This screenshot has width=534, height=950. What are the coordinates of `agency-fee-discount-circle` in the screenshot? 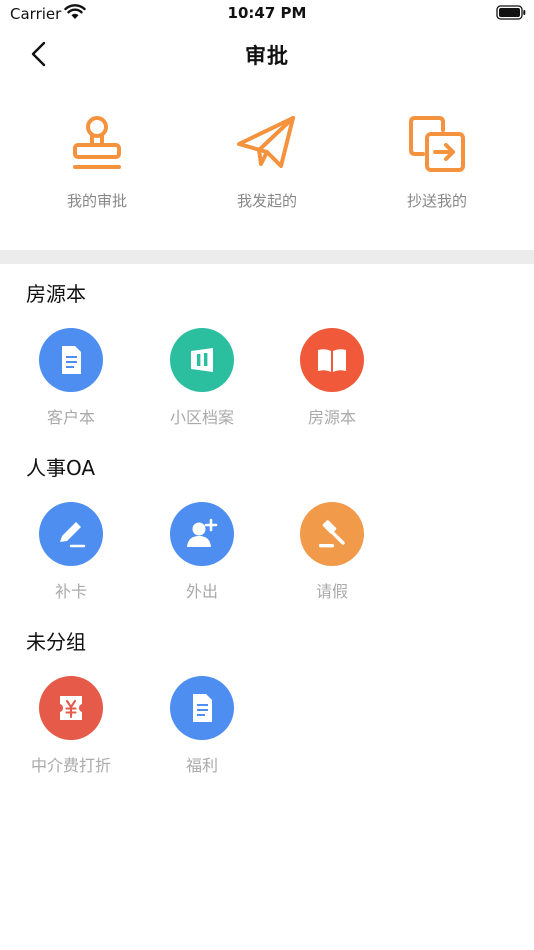 It's located at (71, 708).